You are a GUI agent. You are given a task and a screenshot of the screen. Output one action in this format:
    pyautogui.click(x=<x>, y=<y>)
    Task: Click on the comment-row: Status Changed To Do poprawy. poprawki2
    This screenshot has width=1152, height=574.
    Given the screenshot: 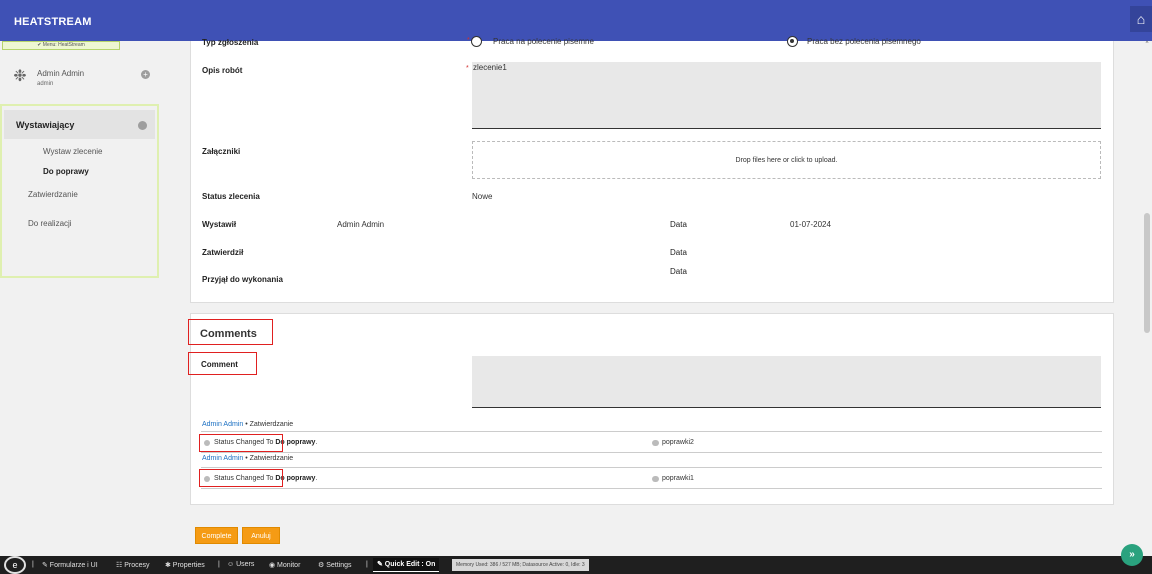 What is the action you would take?
    pyautogui.click(x=651, y=442)
    